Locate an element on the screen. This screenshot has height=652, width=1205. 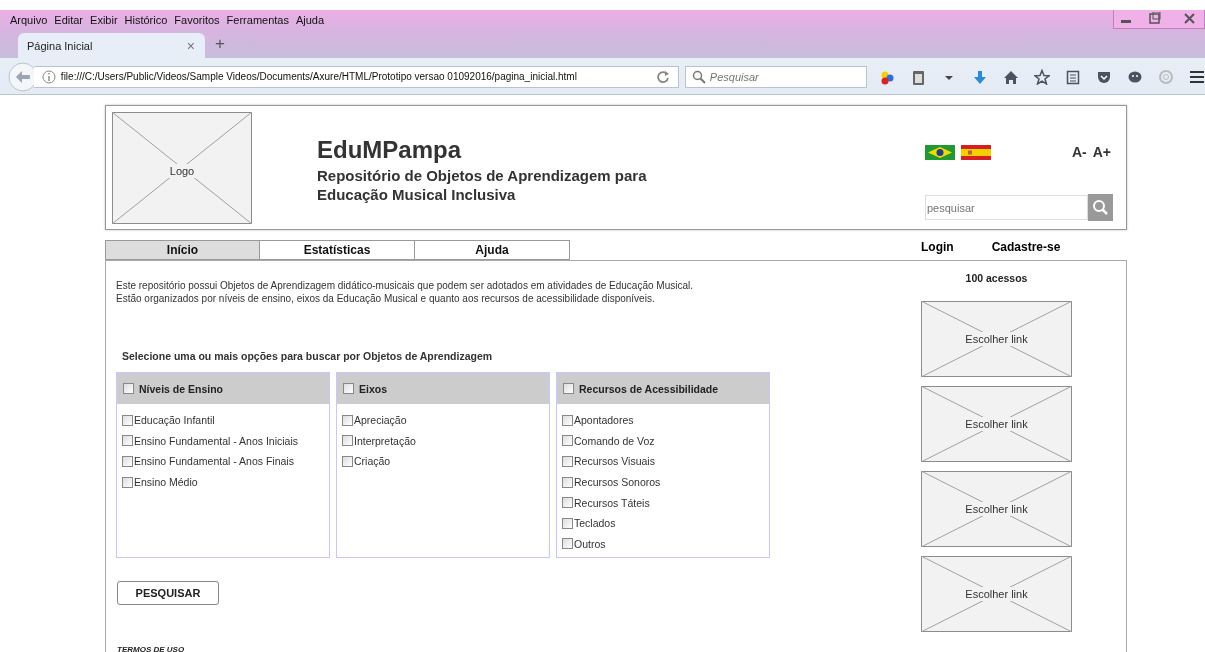
option-label: Educação Infantil is located at coordinates (174, 420).